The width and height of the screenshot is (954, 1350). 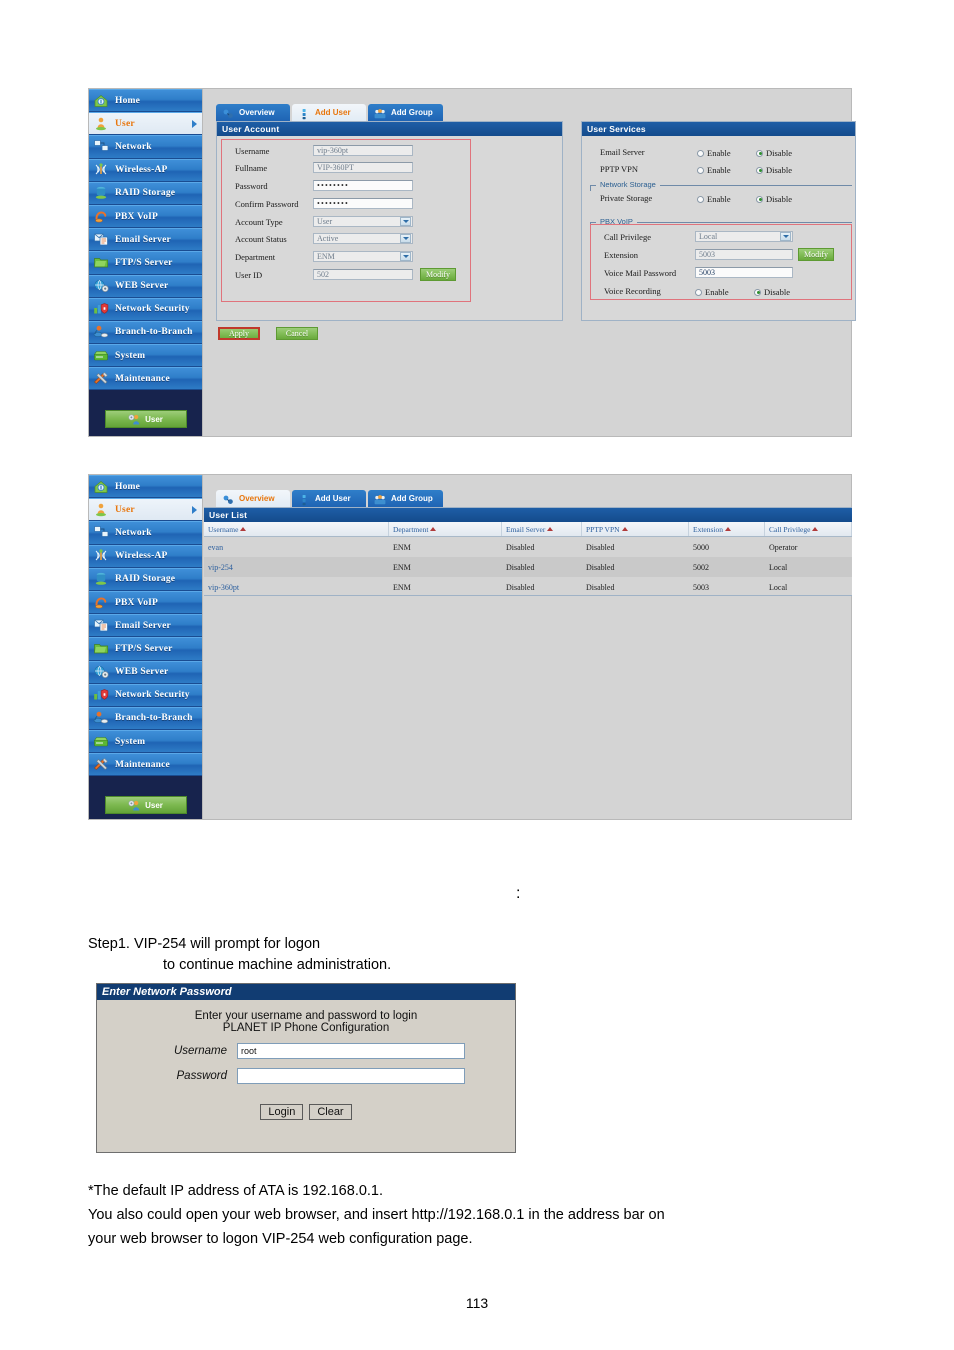 What do you see at coordinates (101, 765) in the screenshot?
I see `maintenance-icon` at bounding box center [101, 765].